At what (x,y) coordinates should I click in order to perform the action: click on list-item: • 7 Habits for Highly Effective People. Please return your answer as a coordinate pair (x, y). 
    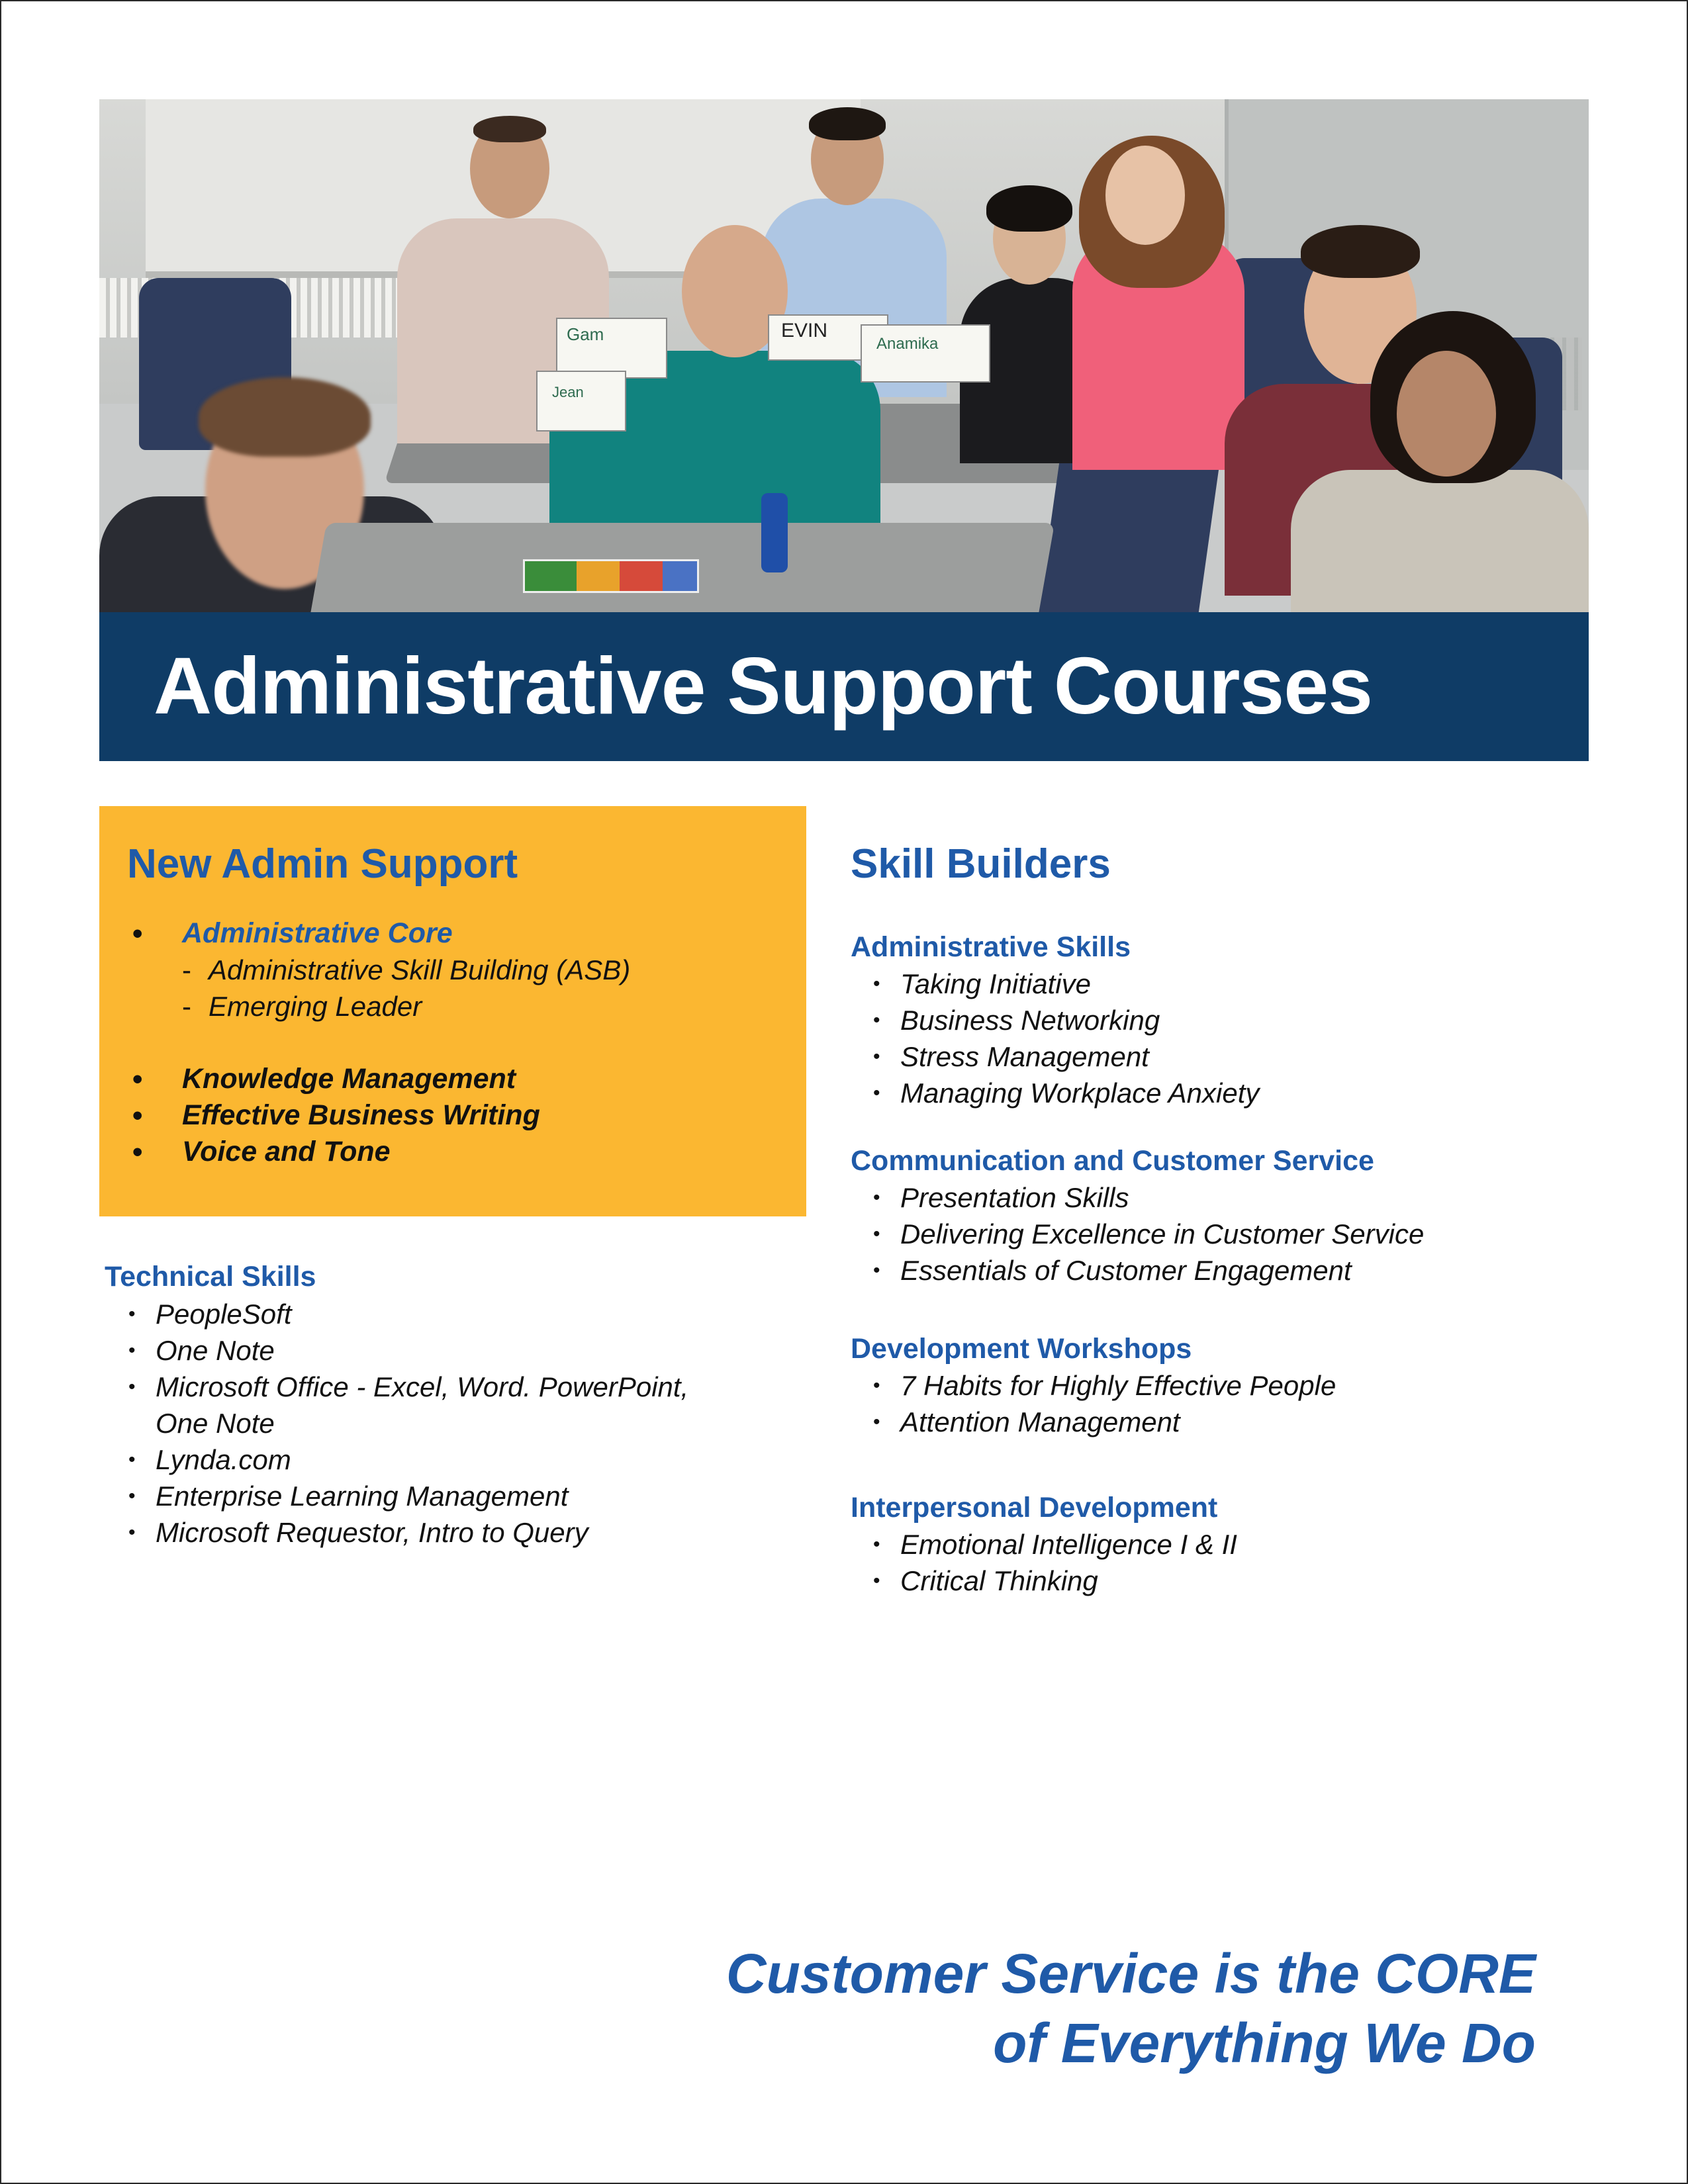
    Looking at the image, I should click on (1093, 1385).